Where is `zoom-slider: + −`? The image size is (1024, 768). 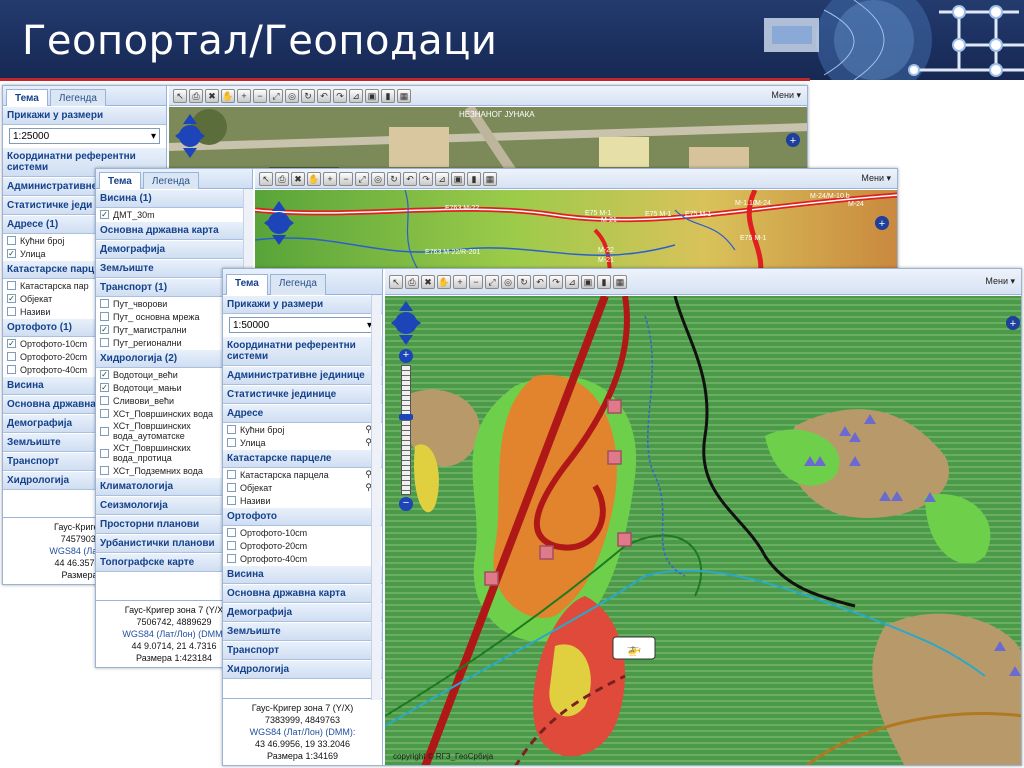
zoom-slider: + − is located at coordinates (406, 431).